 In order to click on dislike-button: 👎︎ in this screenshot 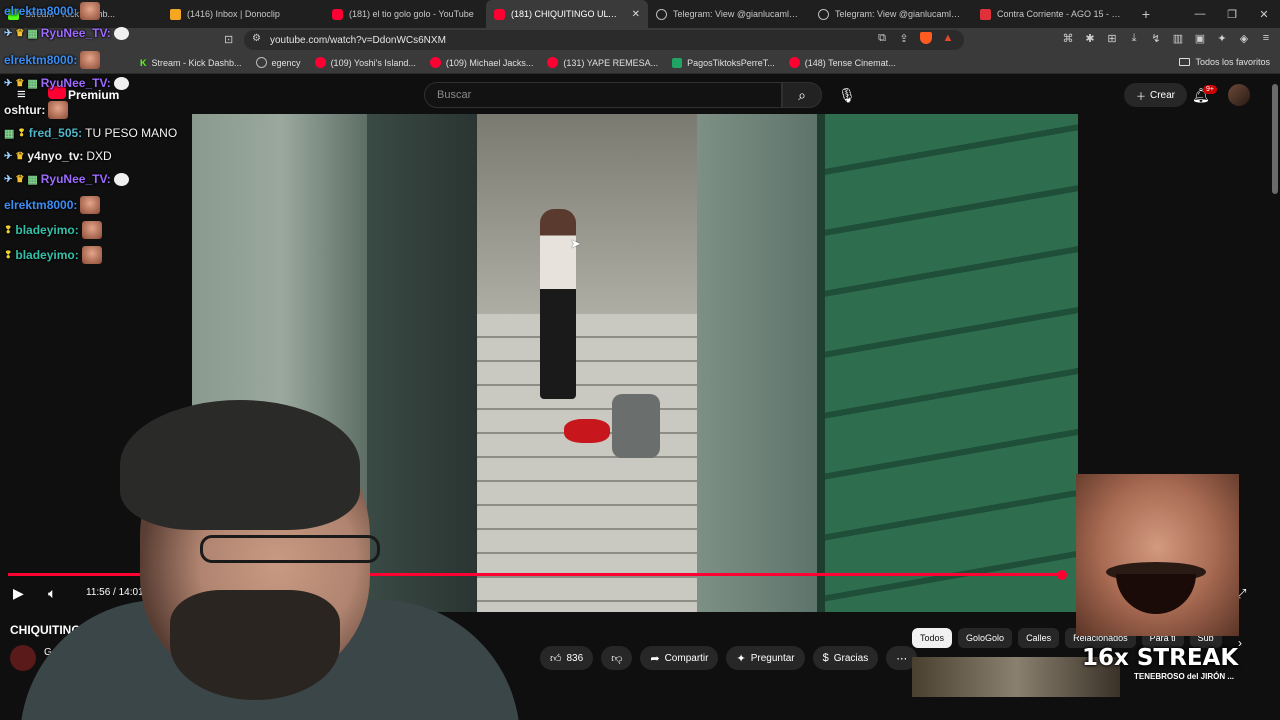, I will do `click(617, 658)`.